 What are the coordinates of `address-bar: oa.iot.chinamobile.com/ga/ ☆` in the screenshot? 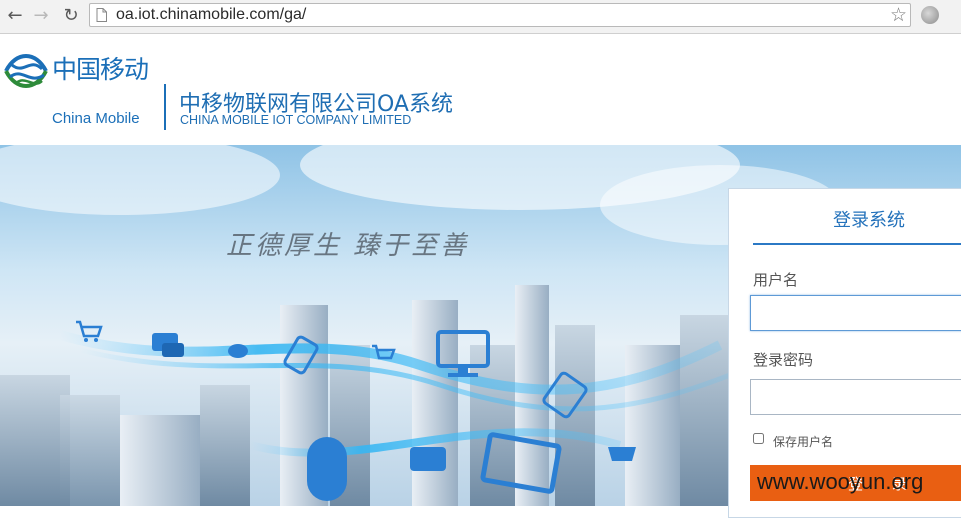 It's located at (500, 15).